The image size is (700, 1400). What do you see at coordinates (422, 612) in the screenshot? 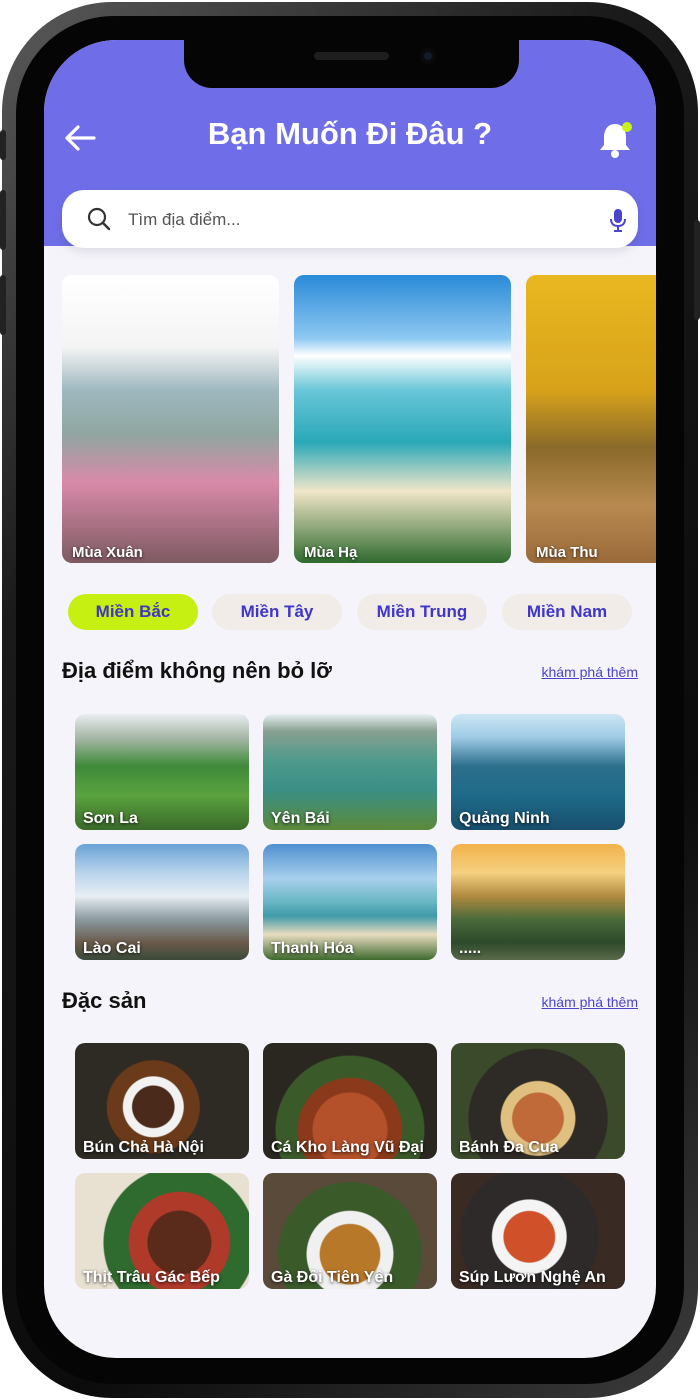
I see `region-chip-mien-trung: Miền Trung` at bounding box center [422, 612].